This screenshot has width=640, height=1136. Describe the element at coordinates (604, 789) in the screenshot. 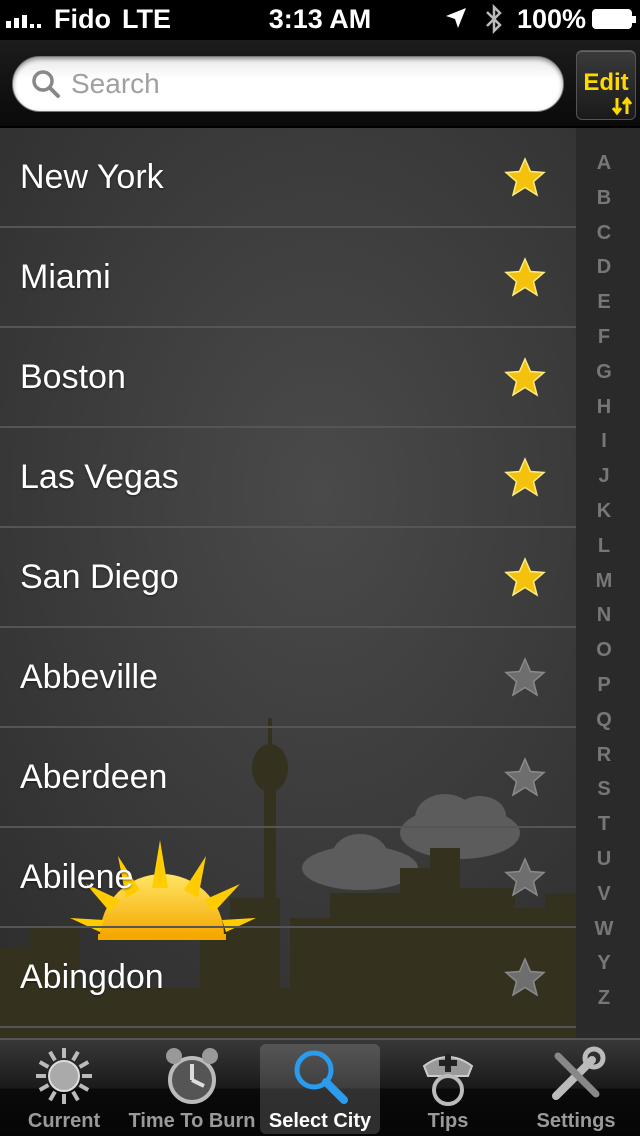

I see `index-letter: S` at that location.